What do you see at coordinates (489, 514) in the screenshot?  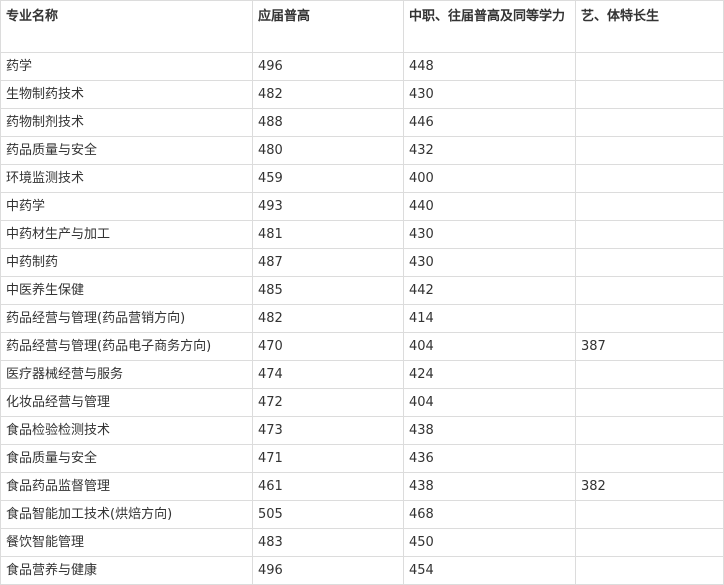 I see `cell-vocational-previous: 468` at bounding box center [489, 514].